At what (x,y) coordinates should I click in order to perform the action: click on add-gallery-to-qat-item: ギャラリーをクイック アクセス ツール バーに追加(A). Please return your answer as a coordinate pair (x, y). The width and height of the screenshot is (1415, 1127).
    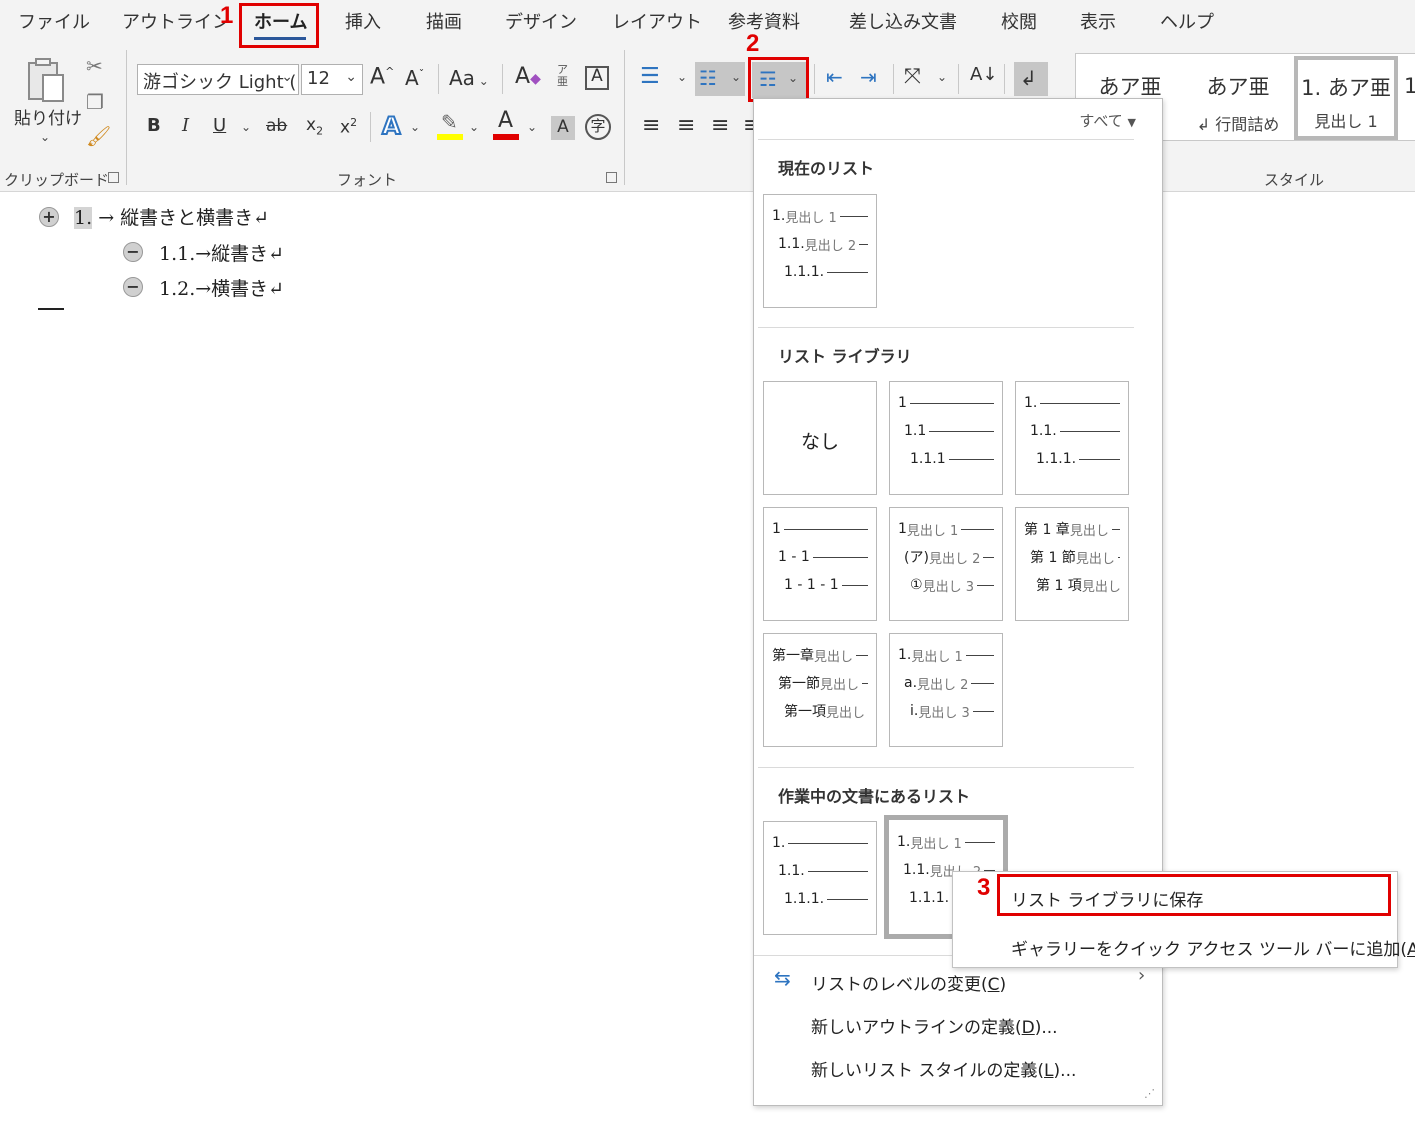
    Looking at the image, I should click on (1213, 947).